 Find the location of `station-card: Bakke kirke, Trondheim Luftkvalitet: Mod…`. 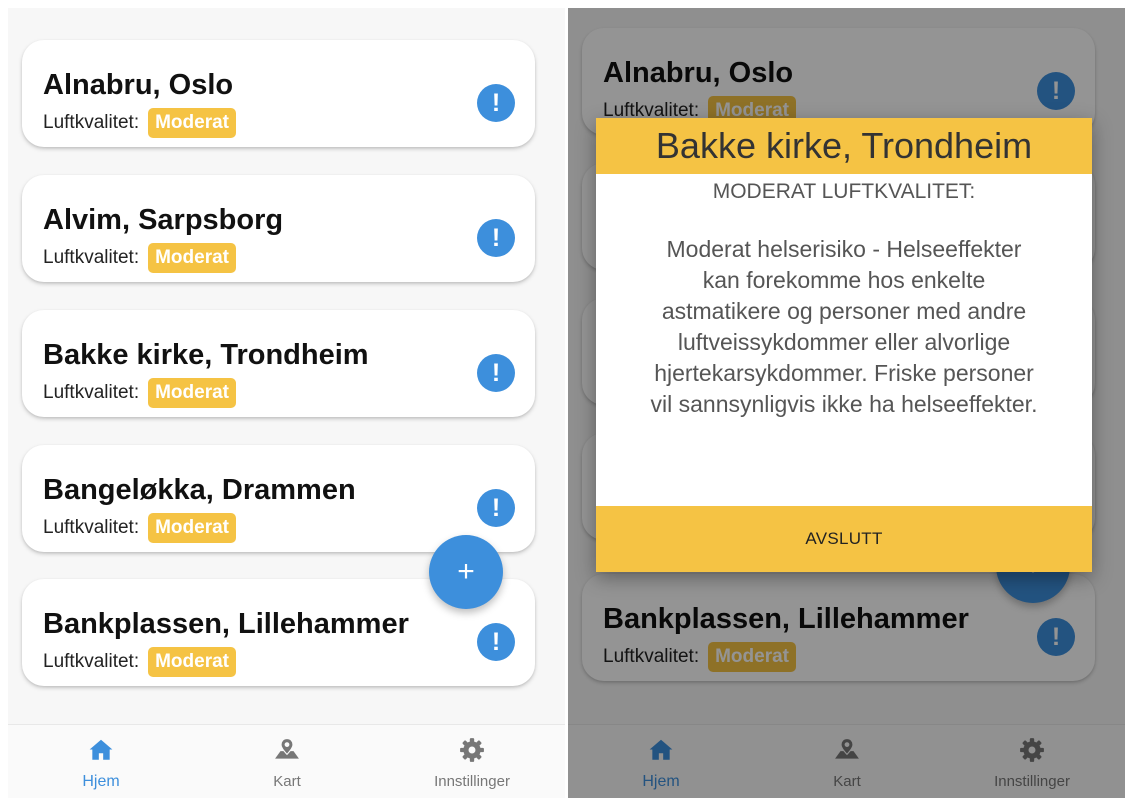

station-card: Bakke kirke, Trondheim Luftkvalitet: Mod… is located at coordinates (278, 363).